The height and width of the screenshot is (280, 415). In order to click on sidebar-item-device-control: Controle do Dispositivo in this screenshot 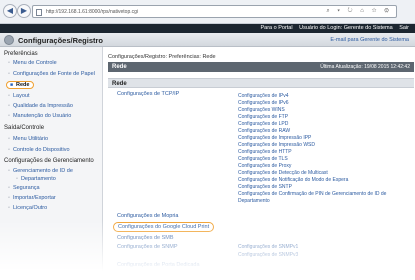, I will do `click(39, 150)`.